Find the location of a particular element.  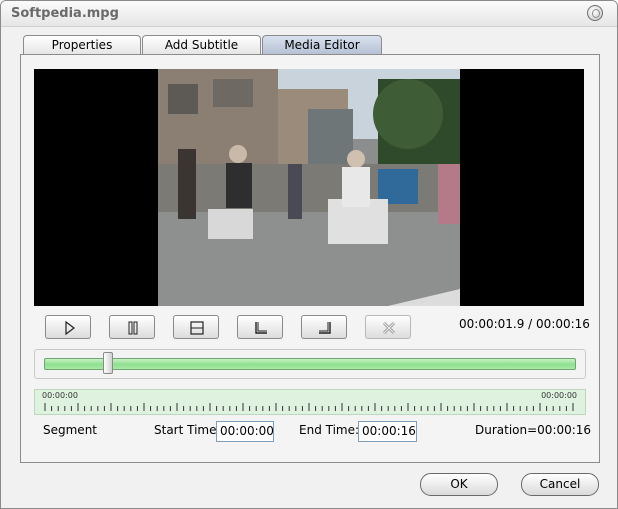

stop-button is located at coordinates (196, 327).